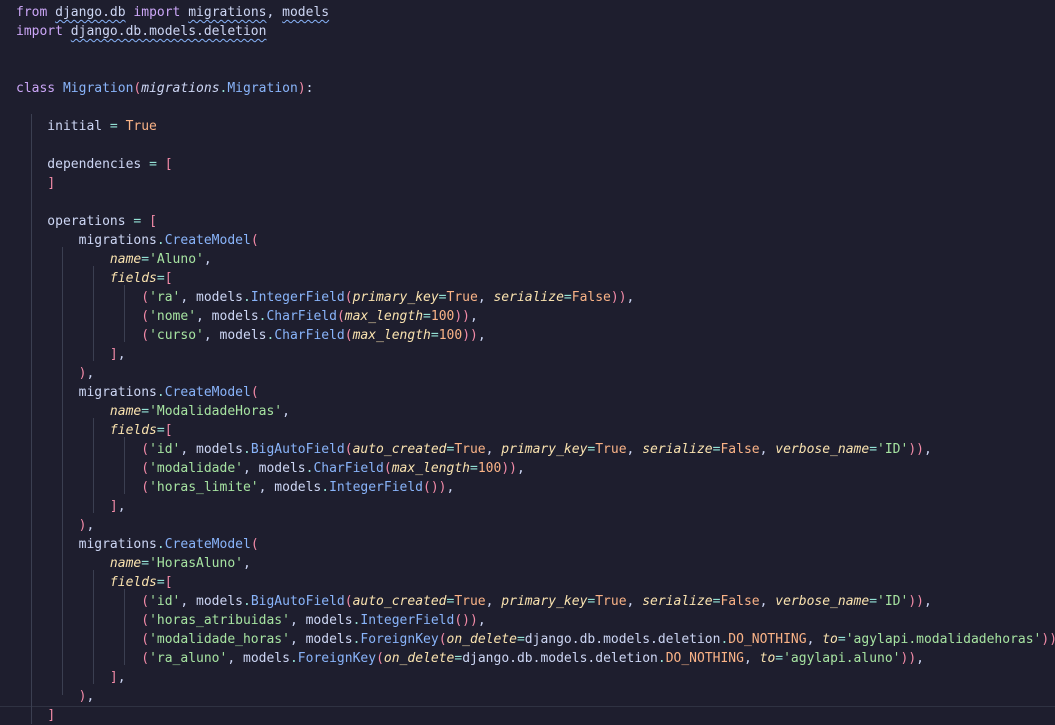  I want to click on code-token: 'horas_atribuidas', so click(219, 620).